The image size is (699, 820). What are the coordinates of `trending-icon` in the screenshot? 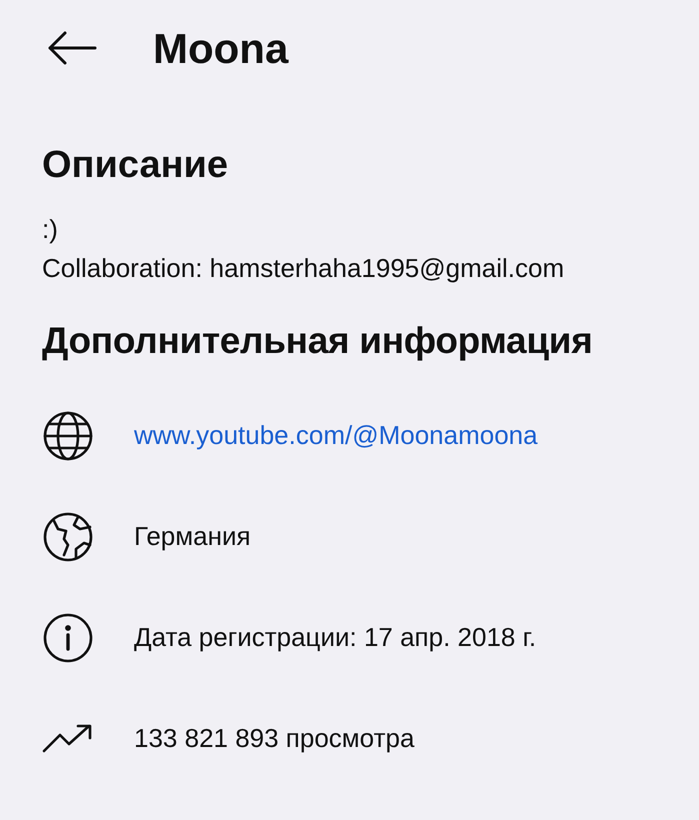 It's located at (68, 739).